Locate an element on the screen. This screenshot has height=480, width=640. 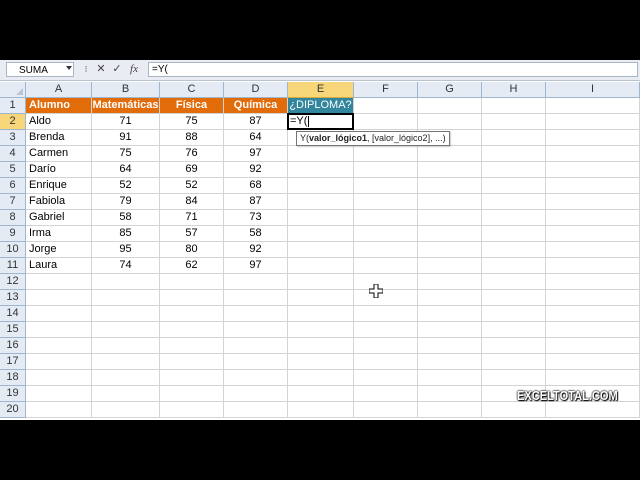
row-header-15: 15 is located at coordinates (13, 330).